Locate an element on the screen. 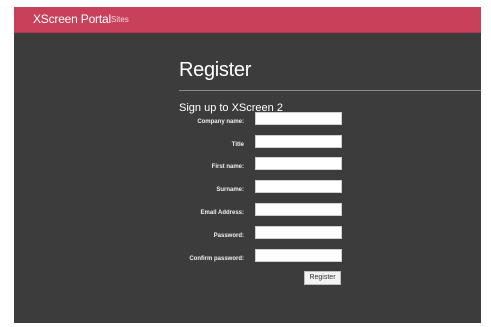  email-address-label: Email Address: is located at coordinates (222, 213).